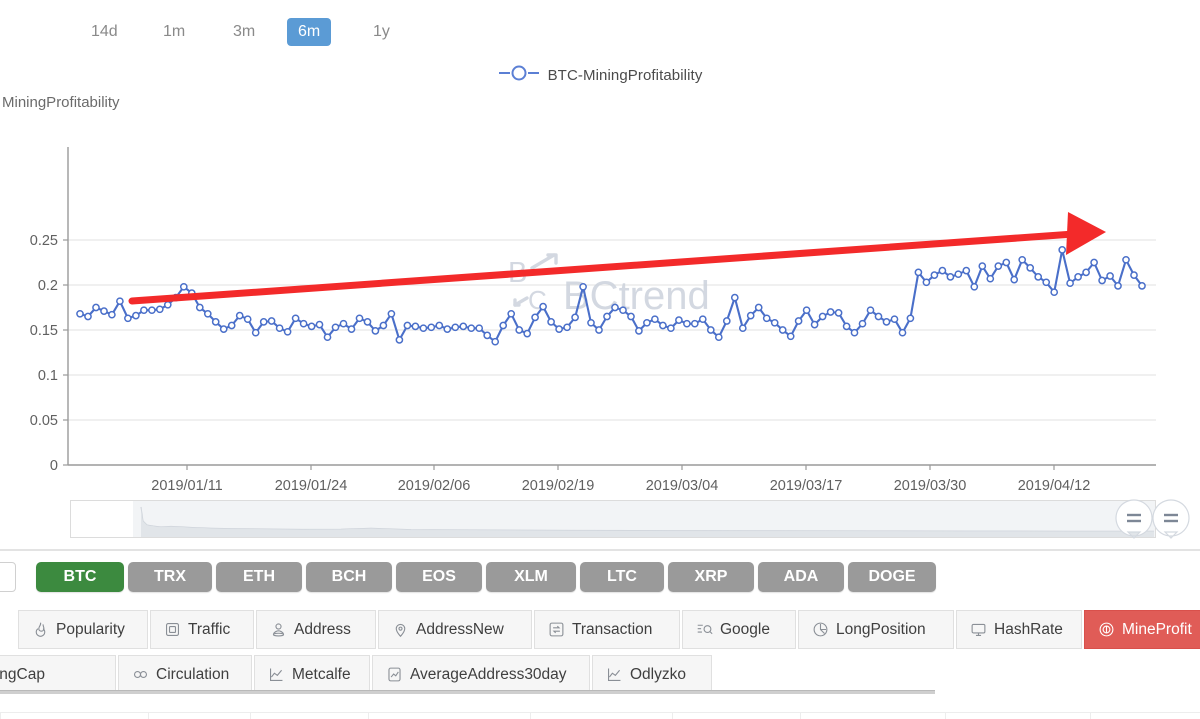  Describe the element at coordinates (625, 75) in the screenshot. I see `legend-label: BTC-MiningProfitability` at that location.